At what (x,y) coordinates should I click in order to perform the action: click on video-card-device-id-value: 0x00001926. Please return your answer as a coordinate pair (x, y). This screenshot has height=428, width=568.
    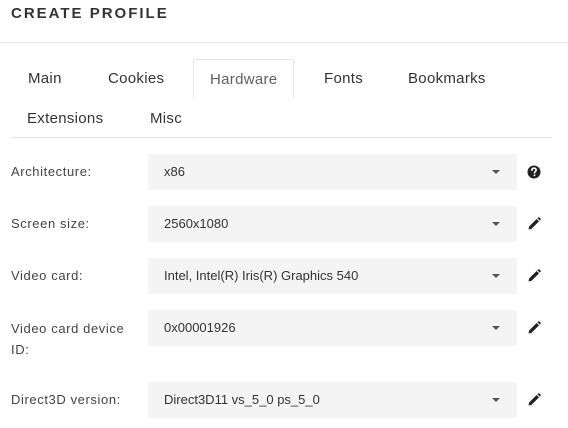
    Looking at the image, I should click on (200, 327).